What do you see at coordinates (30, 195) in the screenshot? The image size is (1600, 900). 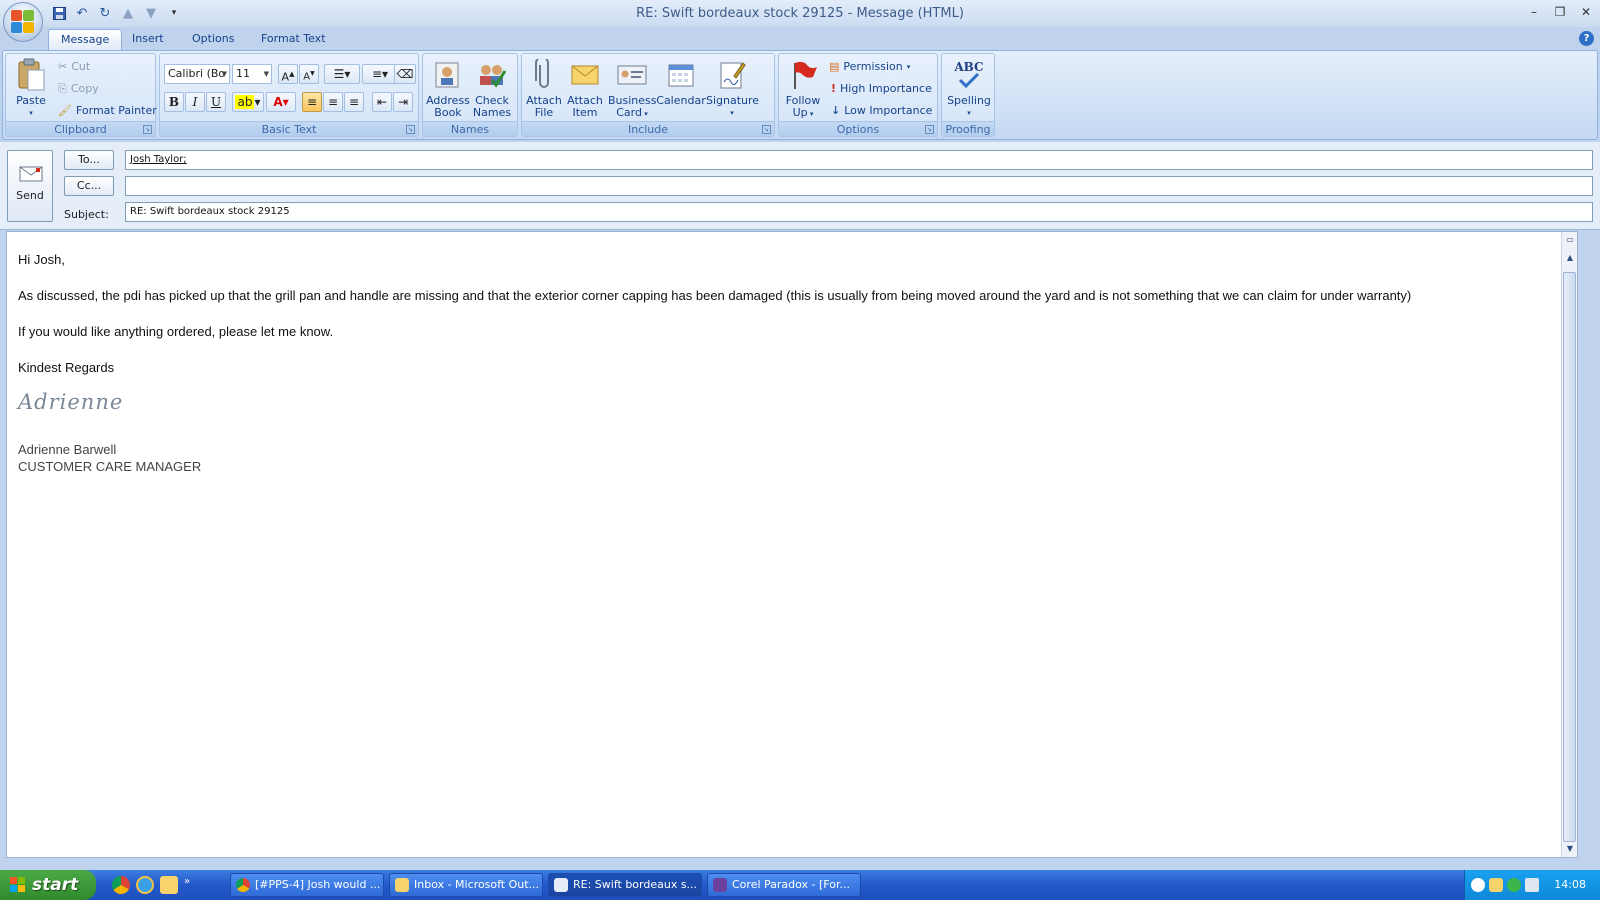 I see `send-label: Send` at bounding box center [30, 195].